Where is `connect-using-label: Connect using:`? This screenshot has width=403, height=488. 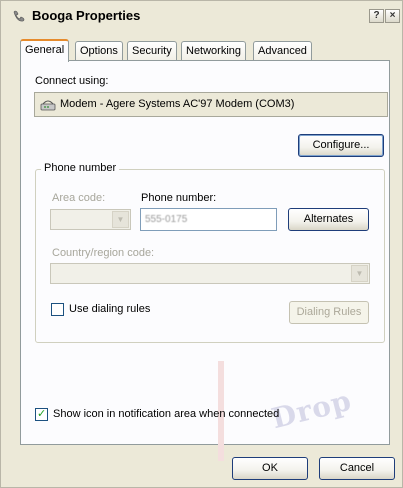 connect-using-label: Connect using: is located at coordinates (72, 81).